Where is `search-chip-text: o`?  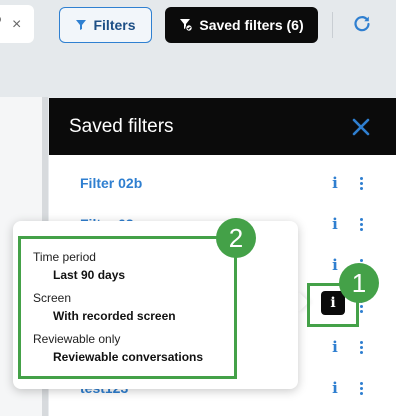 search-chip-text: o is located at coordinates (0, 18).